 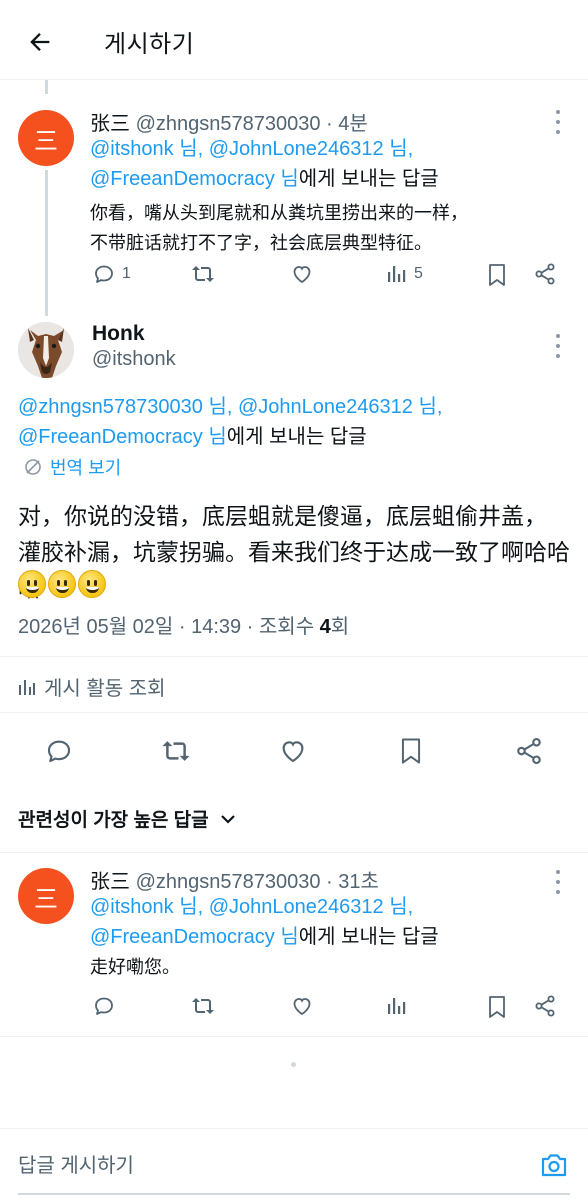 What do you see at coordinates (110, 407) in the screenshot?
I see `mention-link: @zhngsn578730030` at bounding box center [110, 407].